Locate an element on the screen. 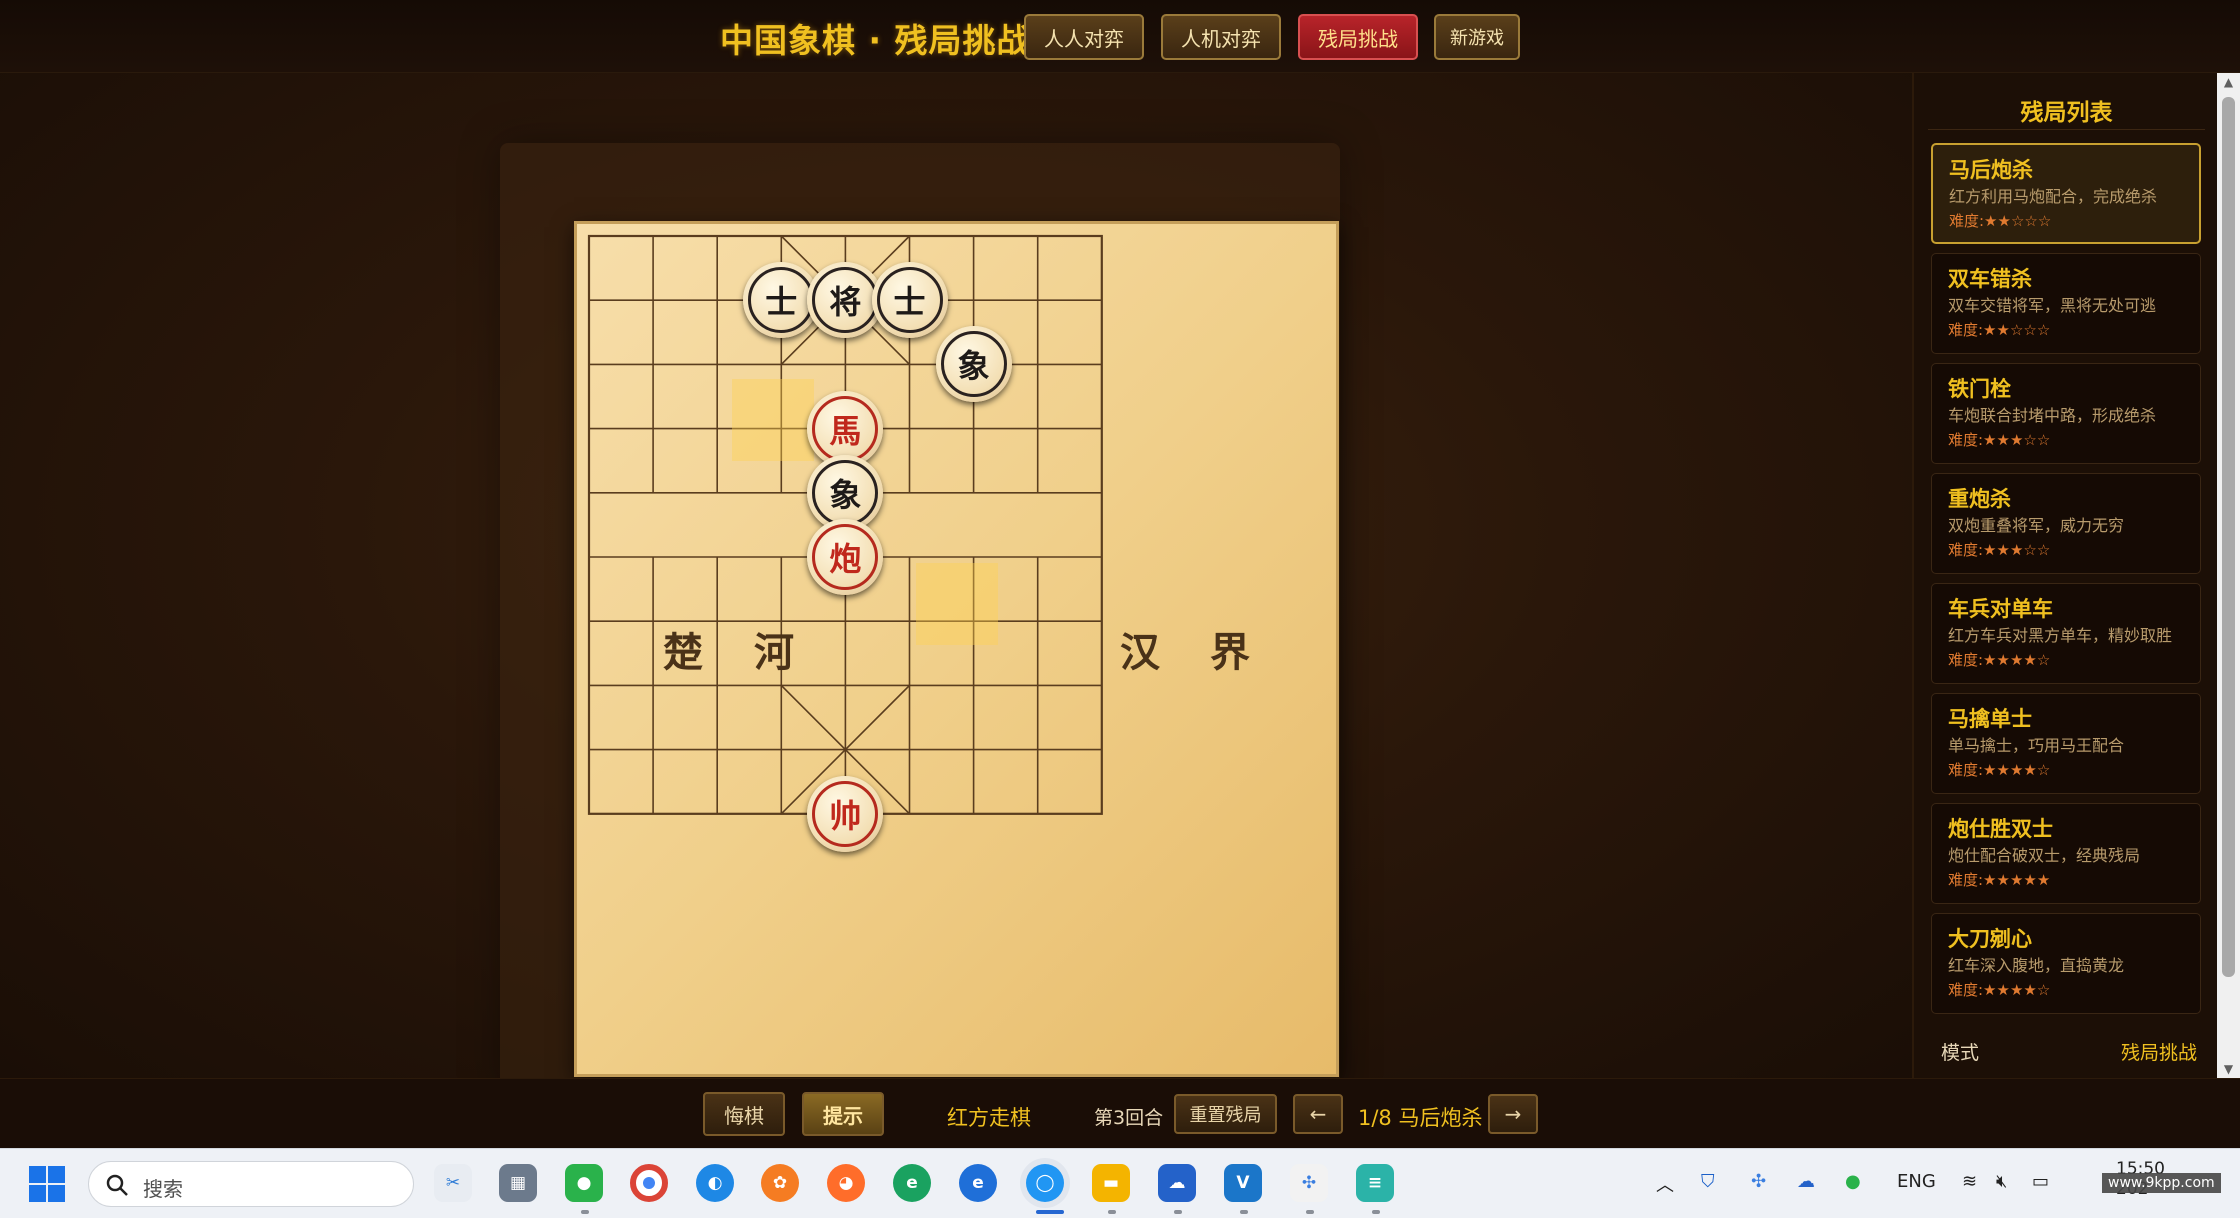  tray-shield-icon: ⛉ is located at coordinates (1708, 1181).